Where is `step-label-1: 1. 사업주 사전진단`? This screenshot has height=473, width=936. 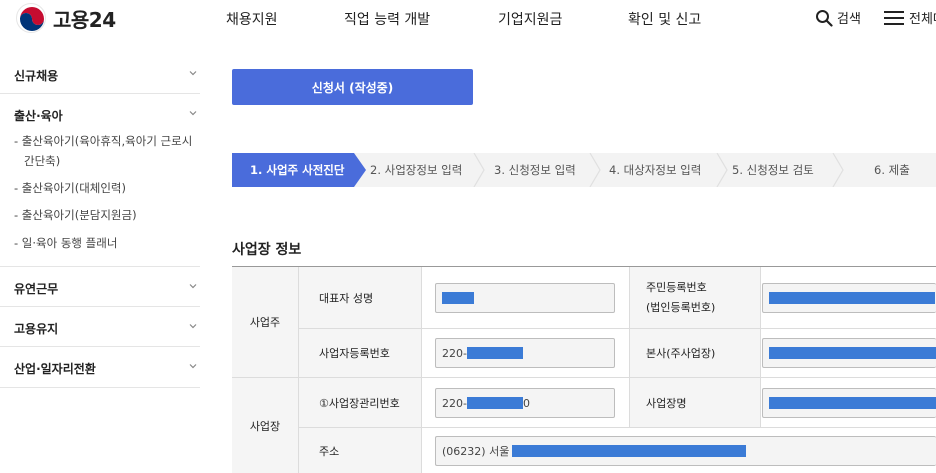
step-label-1: 1. 사업주 사전진단 is located at coordinates (297, 170).